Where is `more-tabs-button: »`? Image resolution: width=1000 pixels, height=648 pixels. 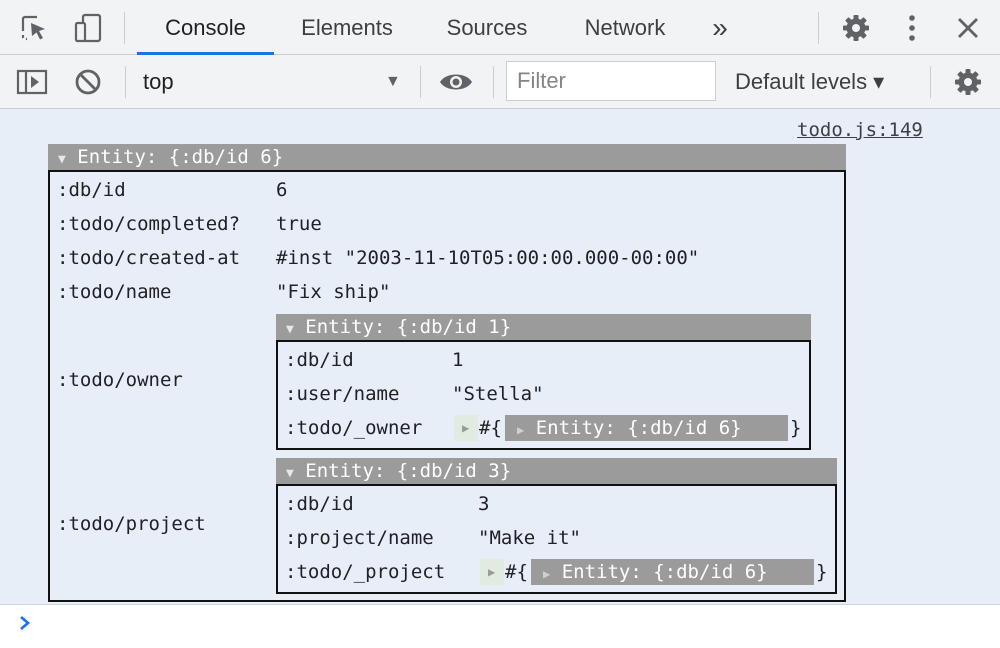
more-tabs-button: » is located at coordinates (720, 27).